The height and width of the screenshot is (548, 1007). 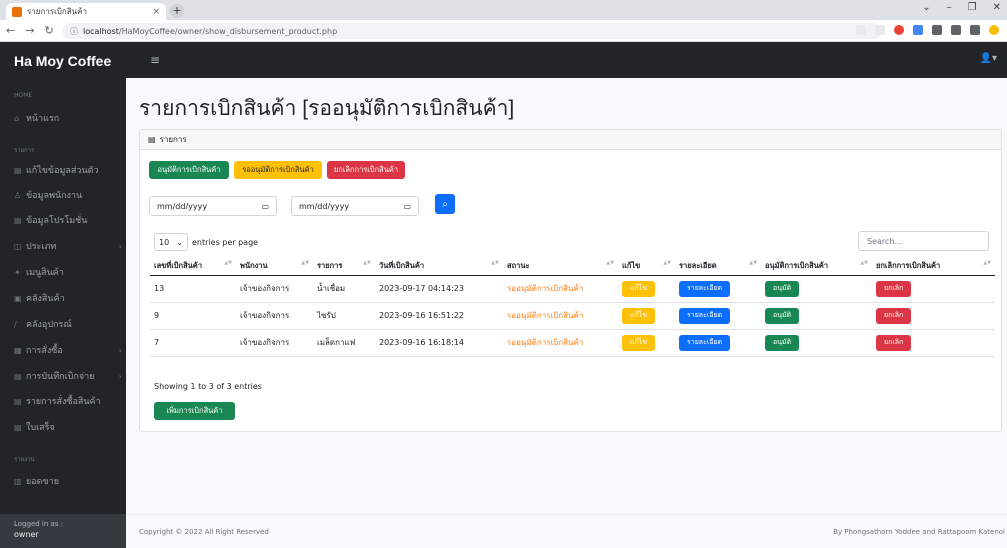 What do you see at coordinates (816, 266) in the screenshot?
I see `column-header-approve: อนุมัติการเบิกสินค้า ▲▼` at bounding box center [816, 266].